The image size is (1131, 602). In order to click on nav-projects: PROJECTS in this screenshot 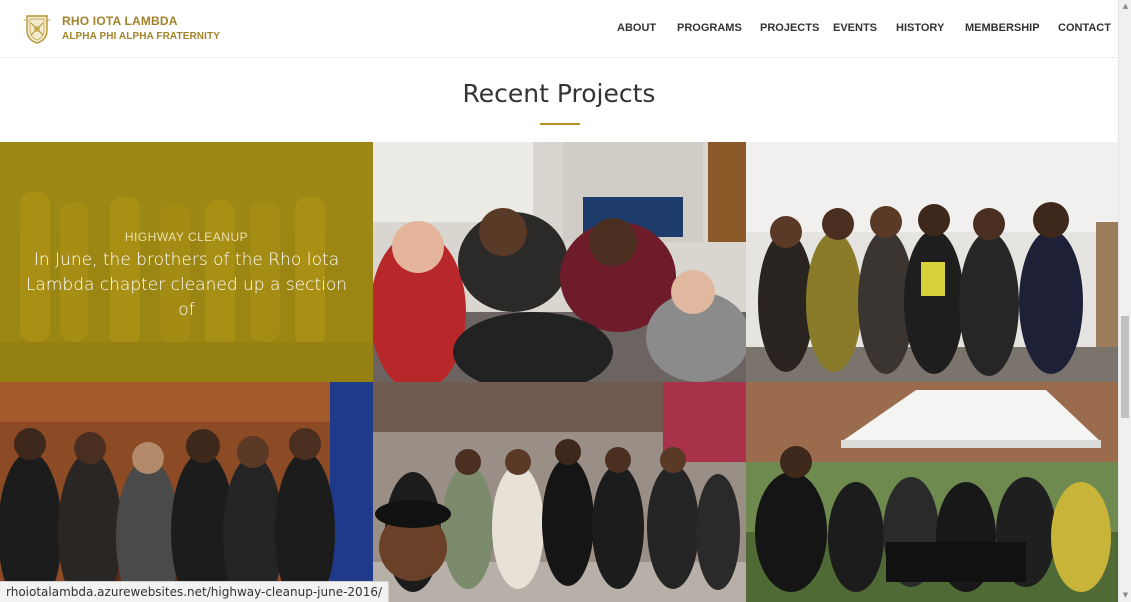, I will do `click(789, 28)`.